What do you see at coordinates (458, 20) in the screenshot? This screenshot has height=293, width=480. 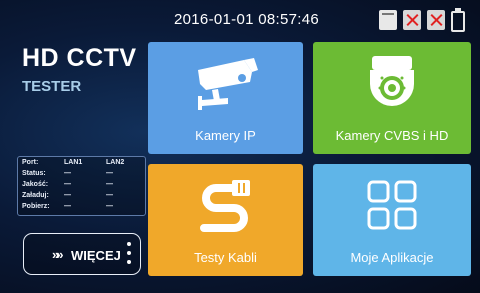 I see `battery-icon` at bounding box center [458, 20].